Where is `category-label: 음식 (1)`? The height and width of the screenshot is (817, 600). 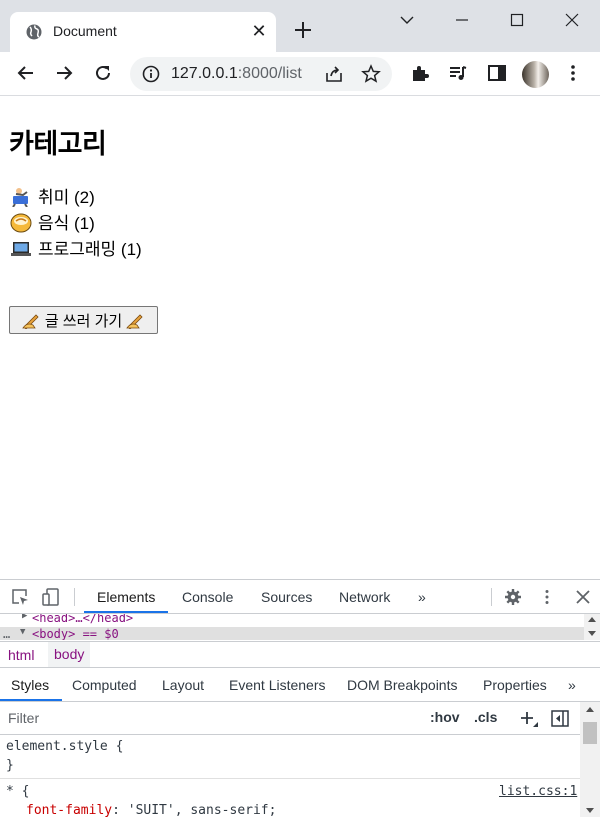
category-label: 음식 (1) is located at coordinates (66, 223).